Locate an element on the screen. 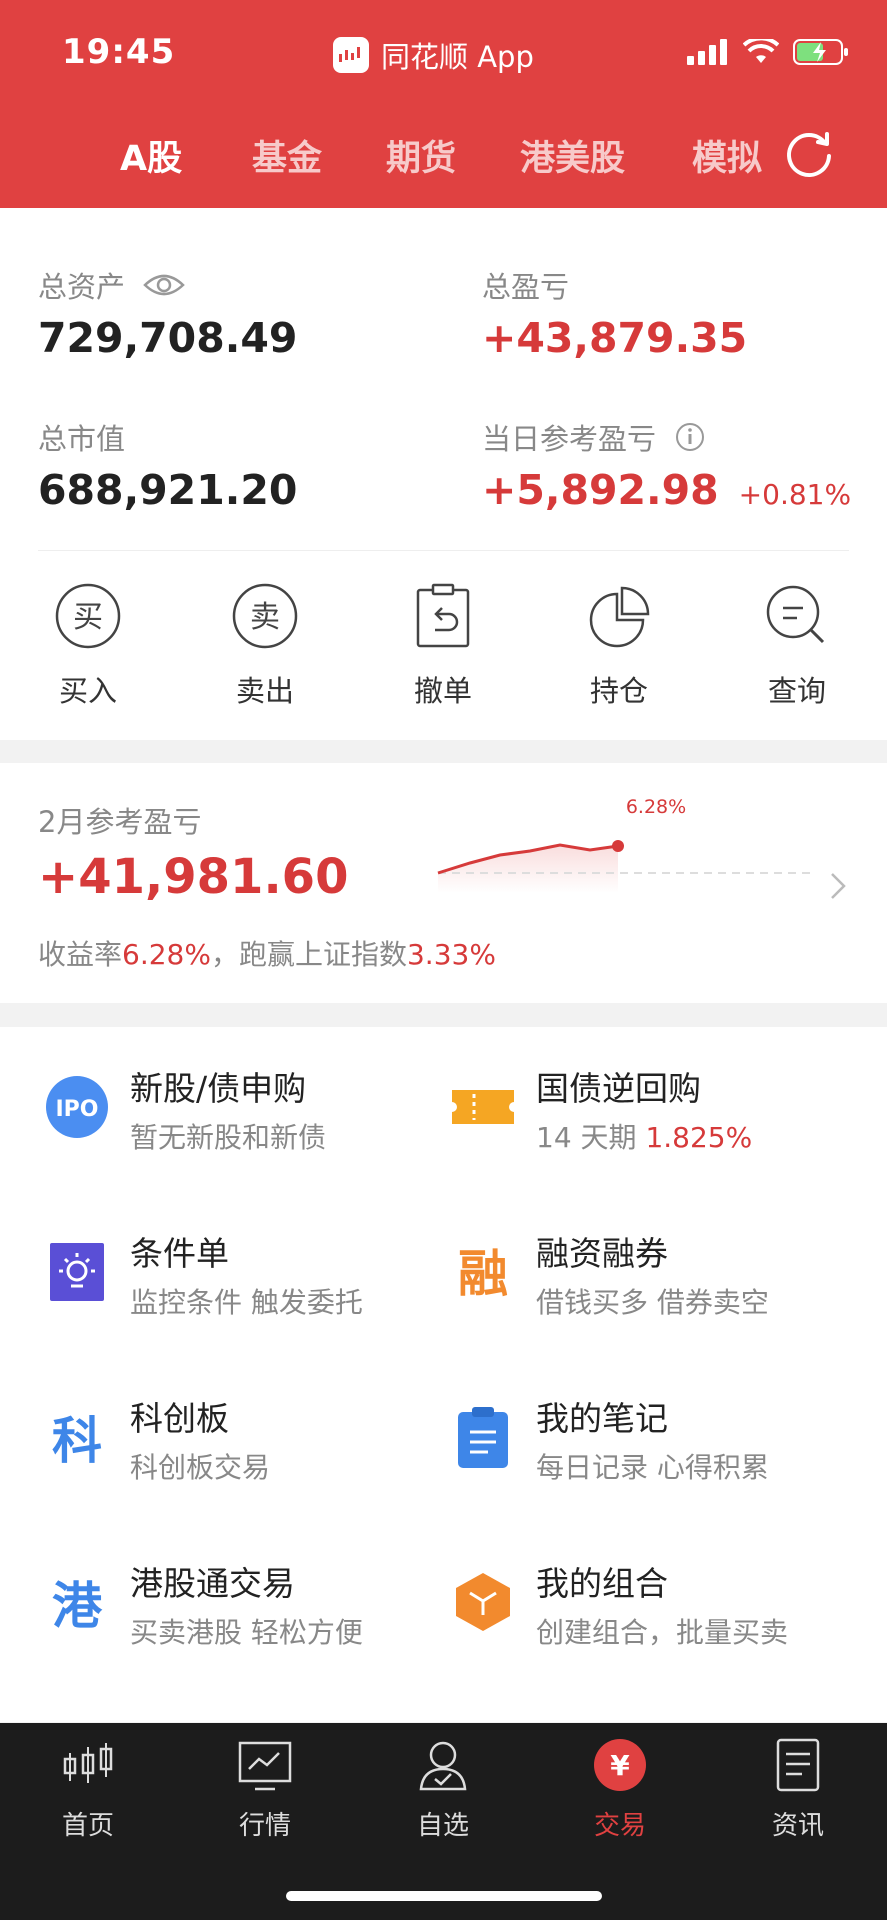  feature-title: 港股通交易 is located at coordinates (212, 1583).